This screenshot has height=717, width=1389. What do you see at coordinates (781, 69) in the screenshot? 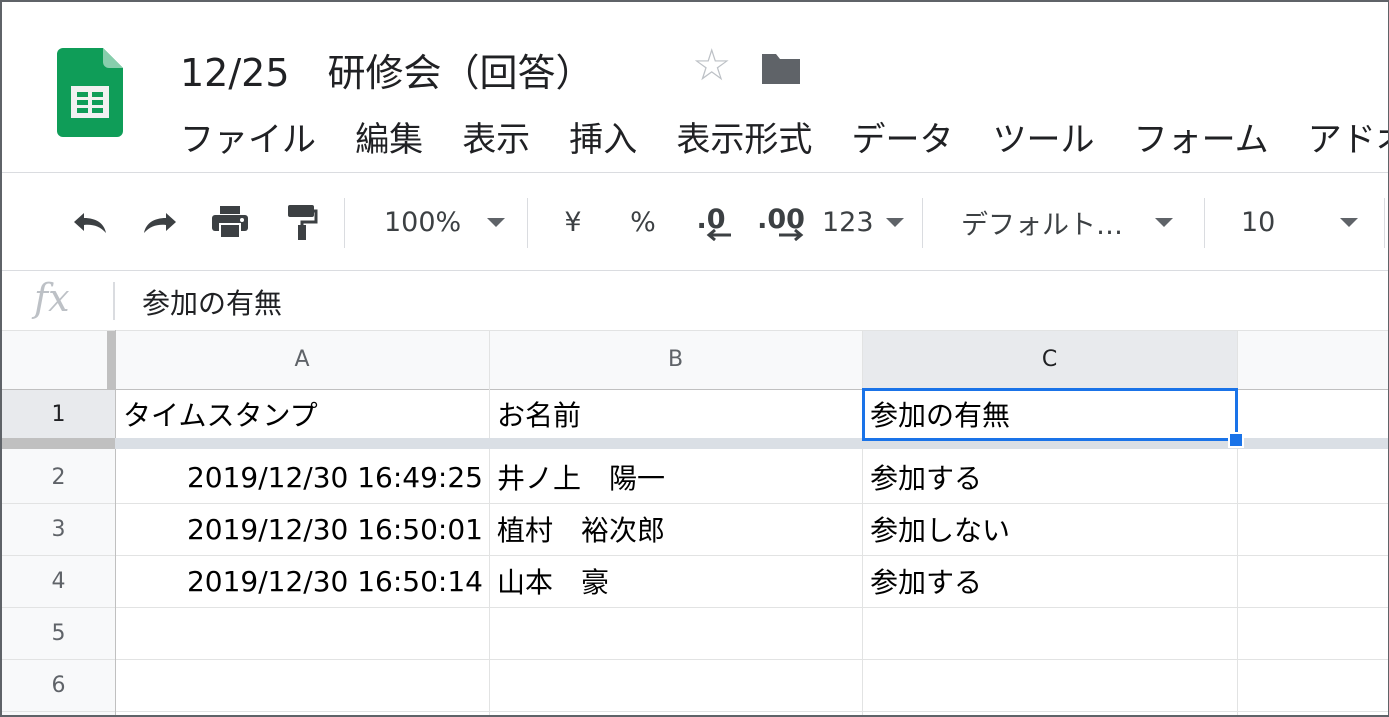
I see `folder-icon` at bounding box center [781, 69].